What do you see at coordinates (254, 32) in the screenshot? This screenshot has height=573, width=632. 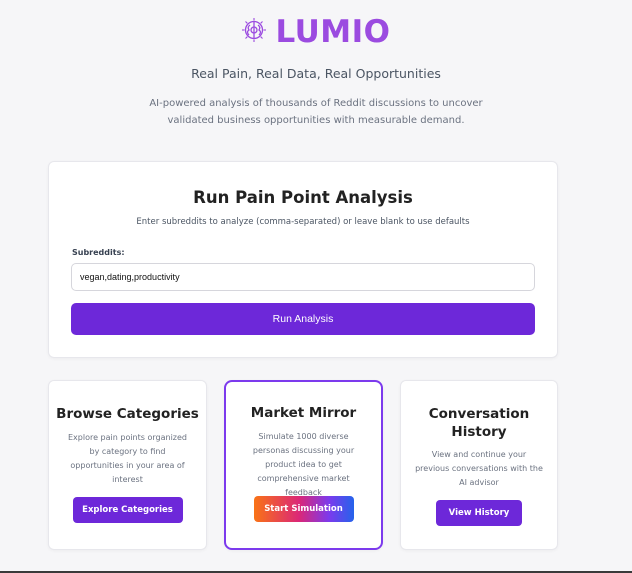 I see `brain-icon` at bounding box center [254, 32].